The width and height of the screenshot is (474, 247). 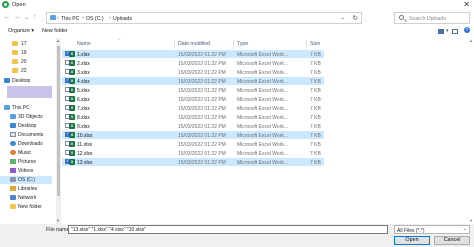 What do you see at coordinates (401, 17) in the screenshot?
I see `search-icon` at bounding box center [401, 17].